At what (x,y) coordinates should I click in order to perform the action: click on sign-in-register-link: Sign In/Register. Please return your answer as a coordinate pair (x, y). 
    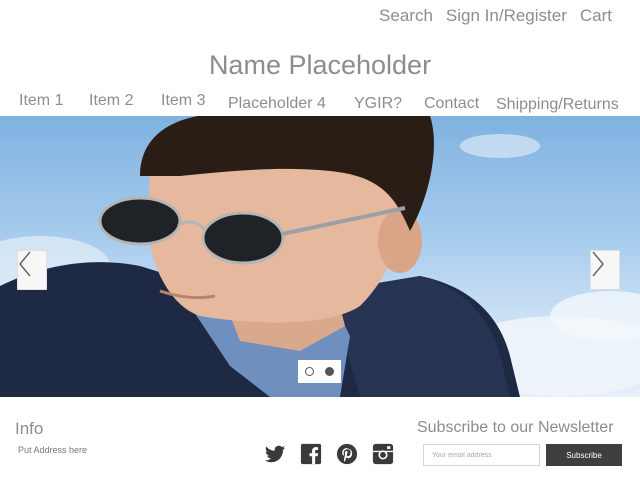
    Looking at the image, I should click on (506, 16).